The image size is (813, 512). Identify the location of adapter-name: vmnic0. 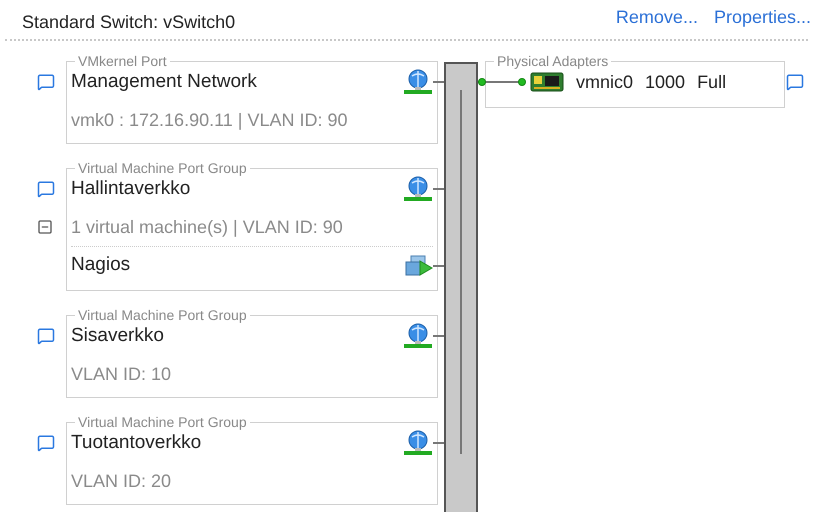
(605, 82).